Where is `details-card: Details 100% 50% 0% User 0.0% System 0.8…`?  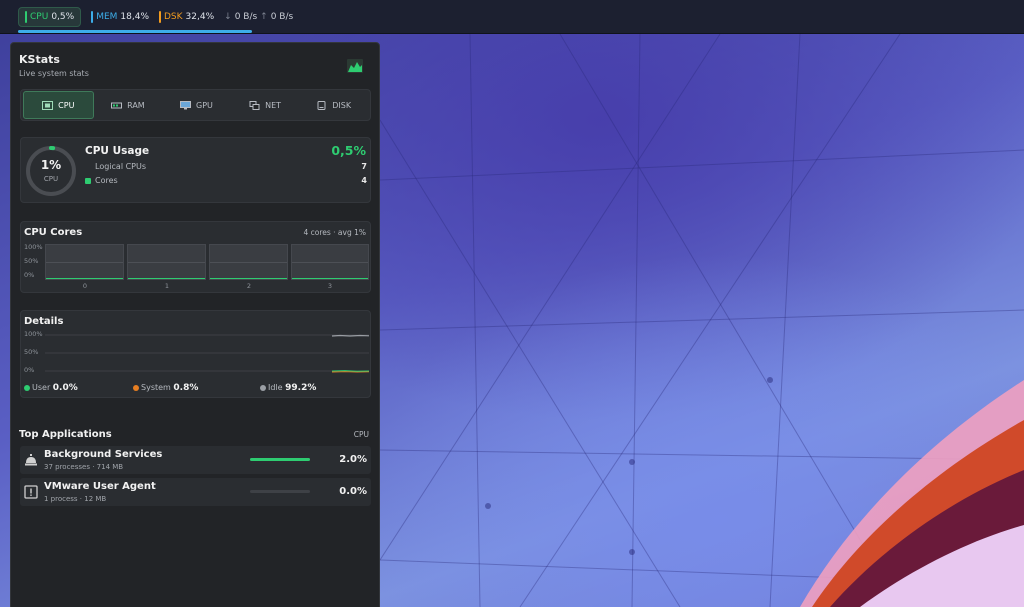
details-card: Details 100% 50% 0% User 0.0% System 0.8… is located at coordinates (195, 354).